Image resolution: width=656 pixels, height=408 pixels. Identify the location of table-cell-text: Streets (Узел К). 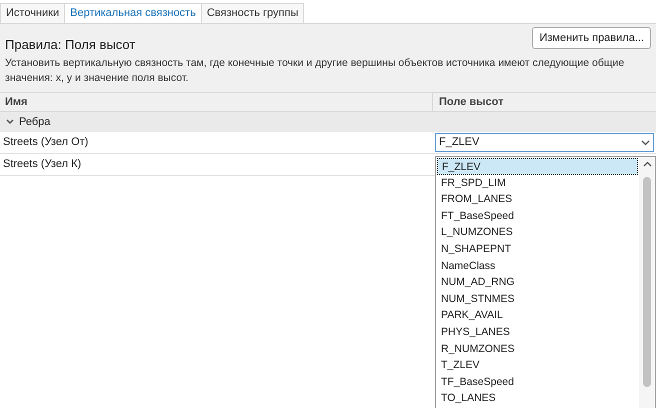
(42, 164).